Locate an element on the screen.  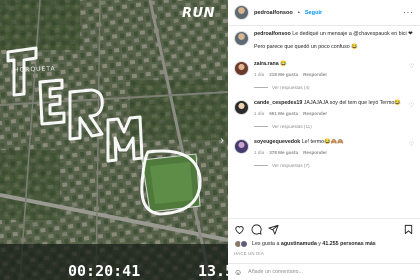
add-comment-bar: ☺ is located at coordinates (324, 271).